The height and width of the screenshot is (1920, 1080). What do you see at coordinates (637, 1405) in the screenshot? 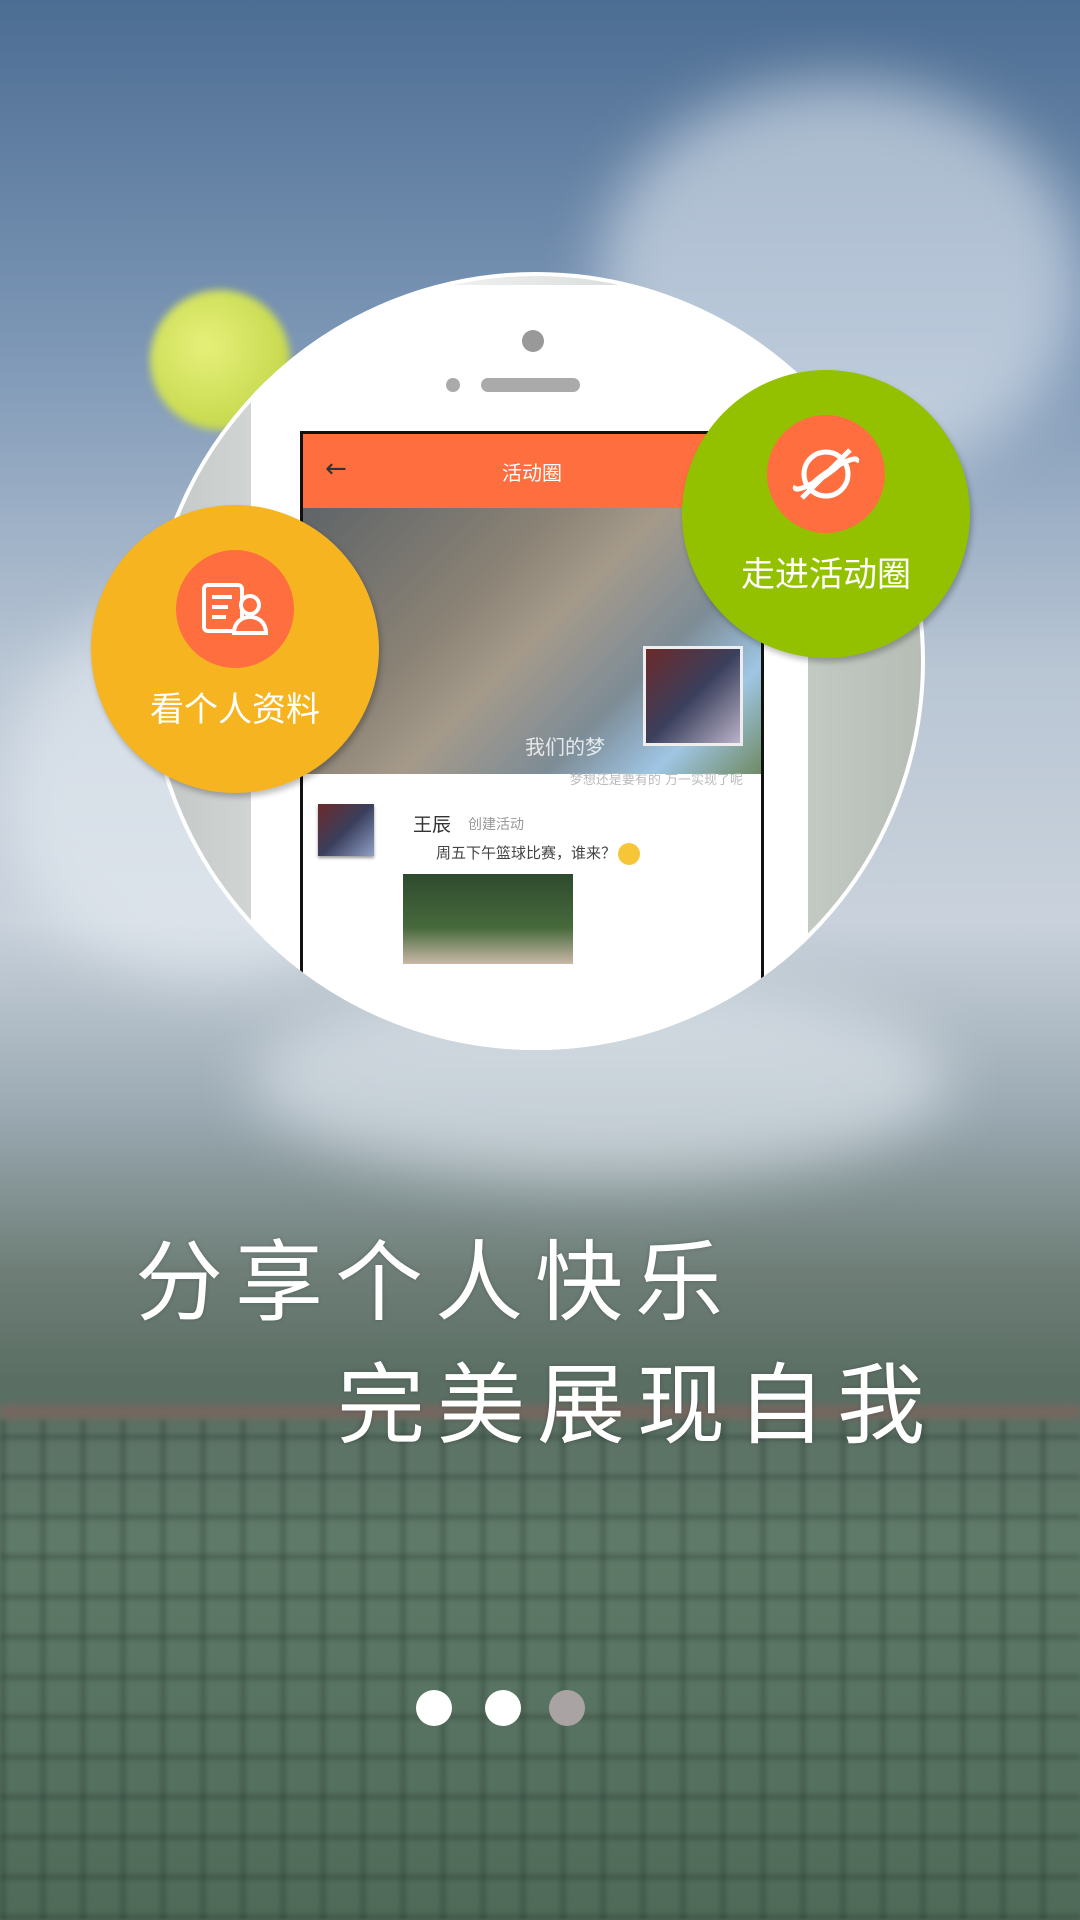
I see `slogan-line2: 完美展现自我` at bounding box center [637, 1405].